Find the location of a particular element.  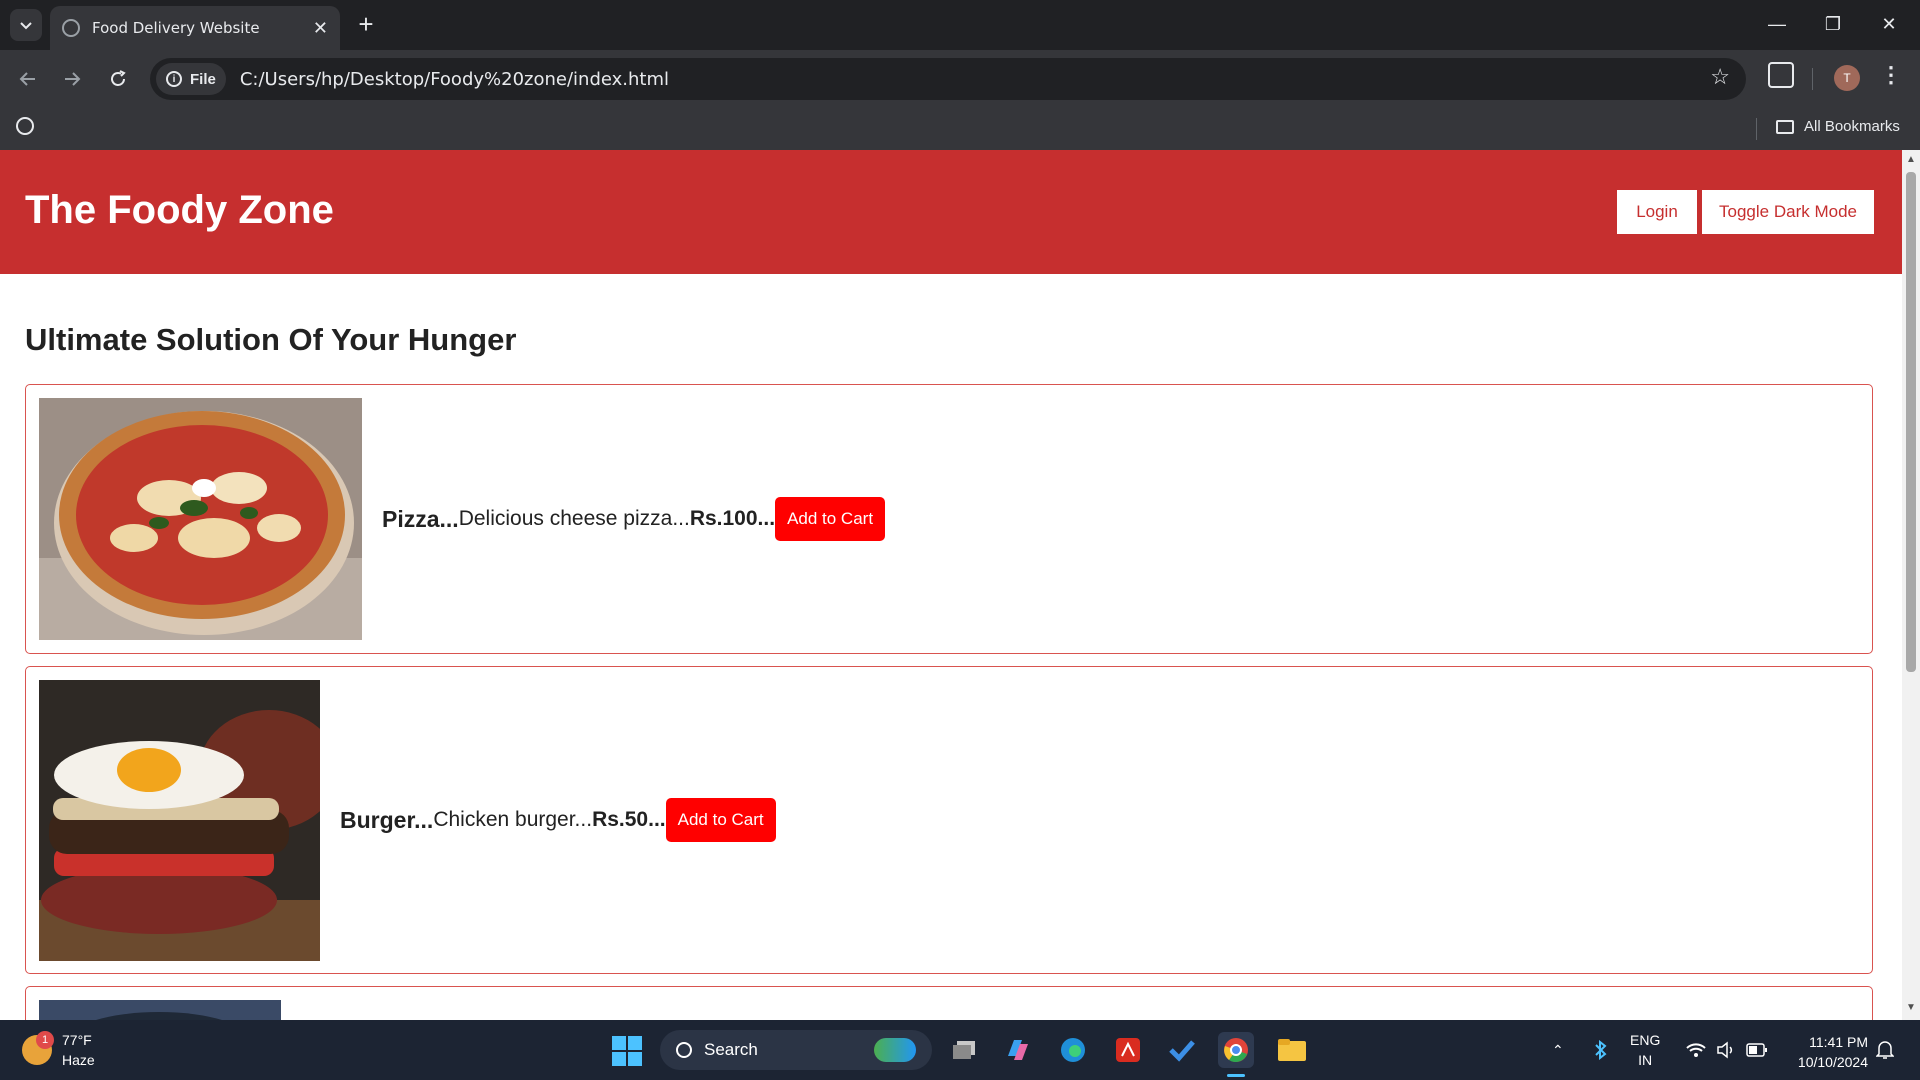

copilot-icon is located at coordinates (1018, 1050).